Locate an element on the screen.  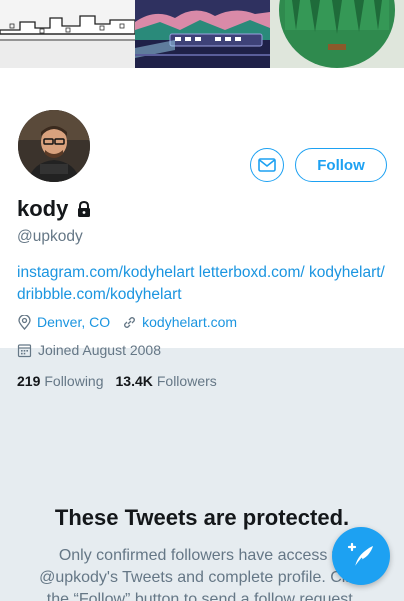
name-row: kody is located at coordinates (54, 209).